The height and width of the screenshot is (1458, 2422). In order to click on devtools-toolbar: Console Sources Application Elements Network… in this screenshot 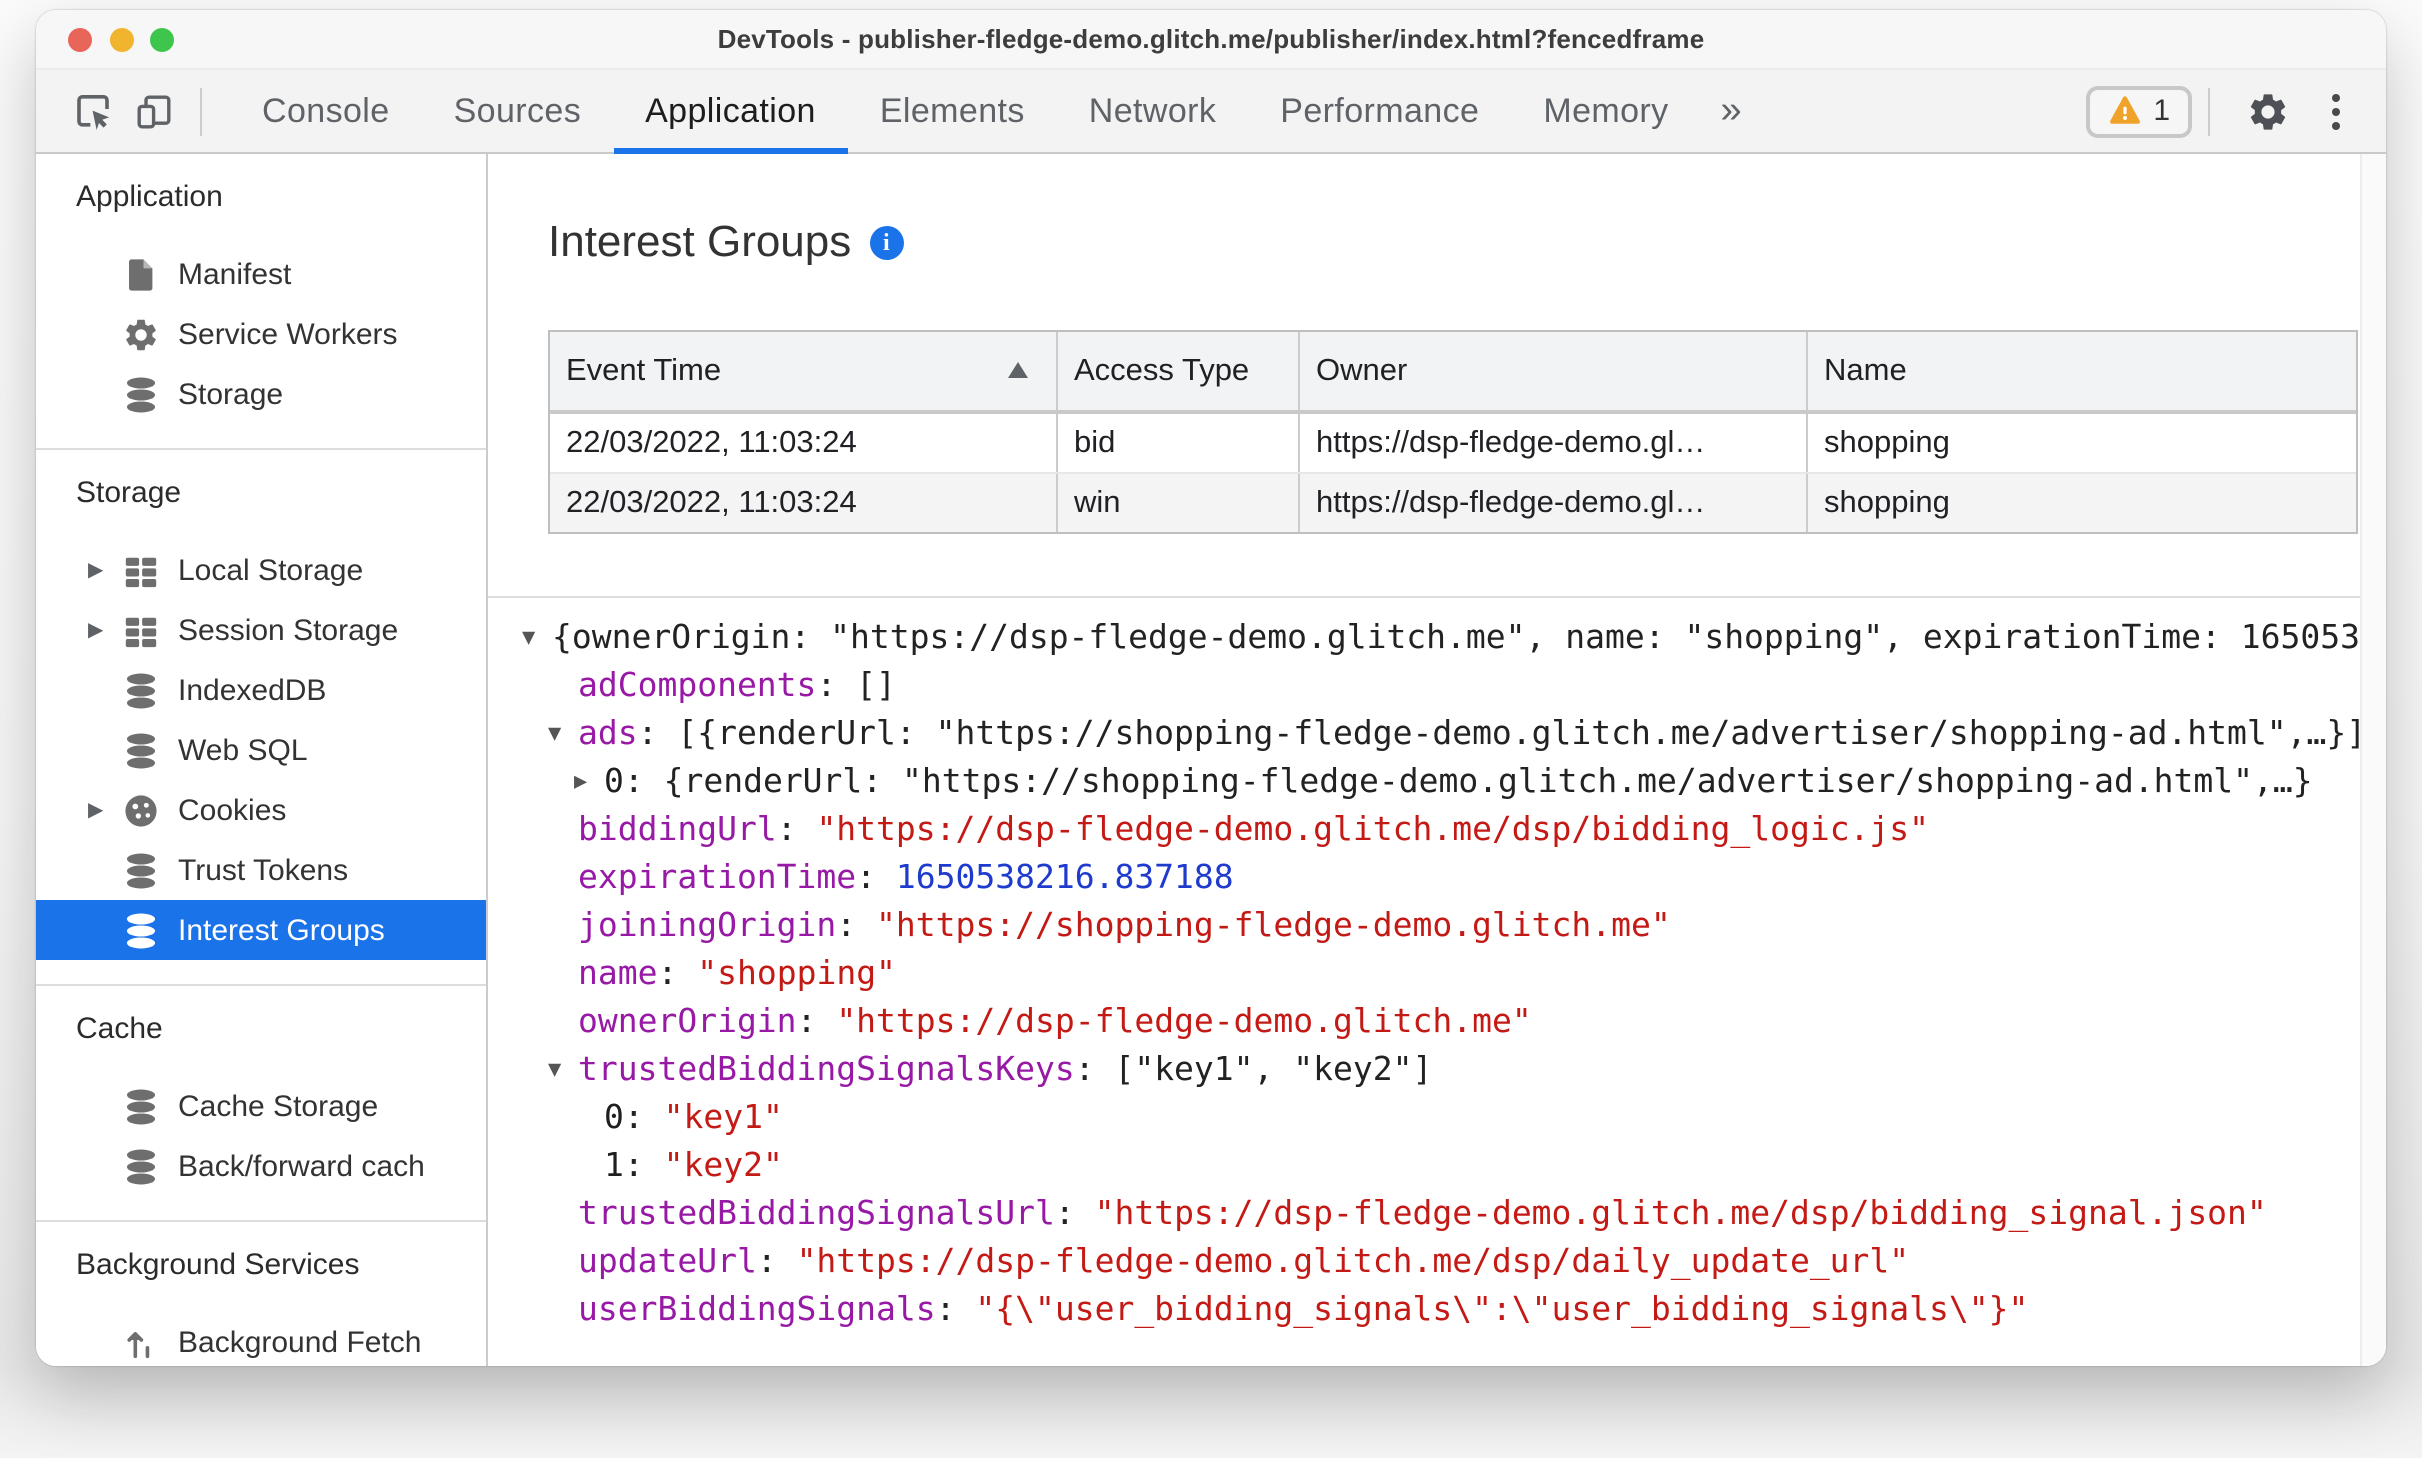, I will do `click(1211, 112)`.